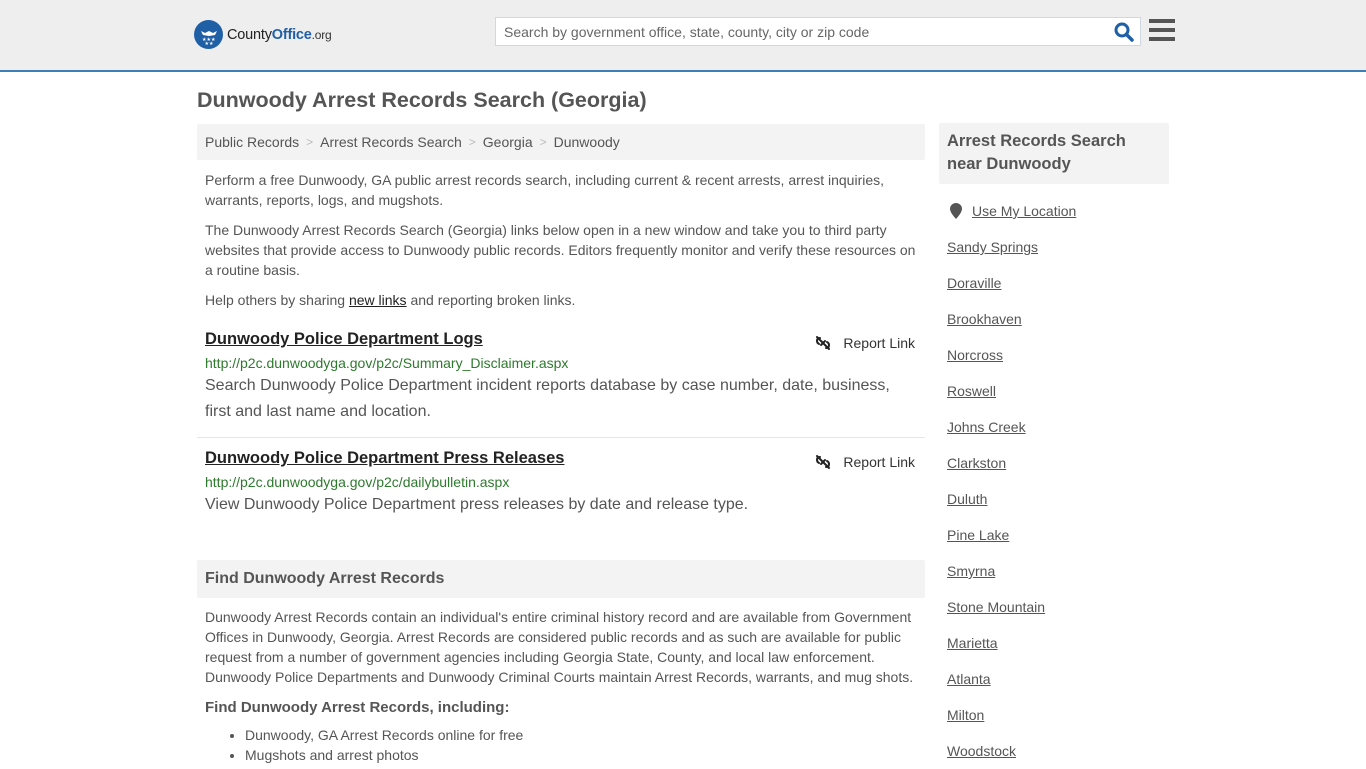 The image size is (1366, 769). Describe the element at coordinates (967, 499) in the screenshot. I see `city-link-duluth: Duluth` at that location.